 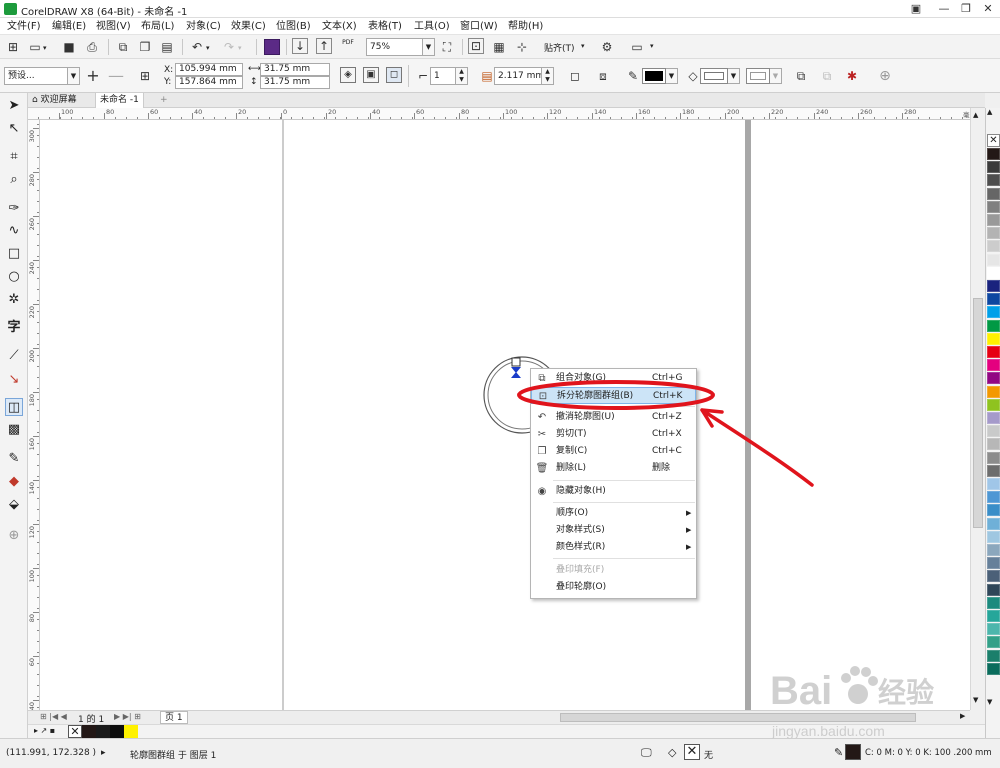 I want to click on object-origin-icon: ⊞, so click(x=145, y=76).